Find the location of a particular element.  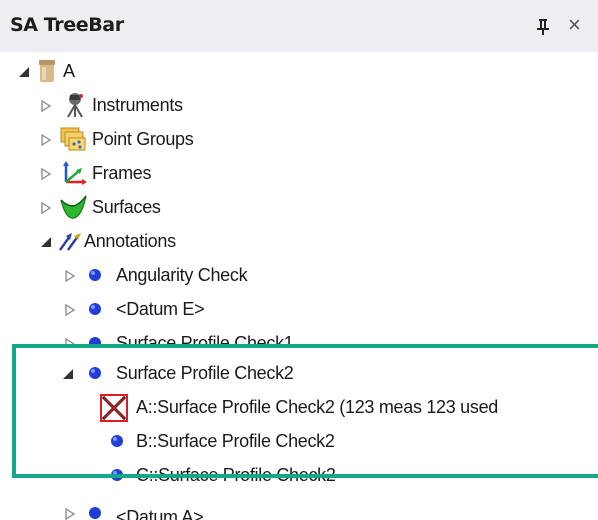

tree-node-child: B::Surface Profile Check2 is located at coordinates (299, 441).